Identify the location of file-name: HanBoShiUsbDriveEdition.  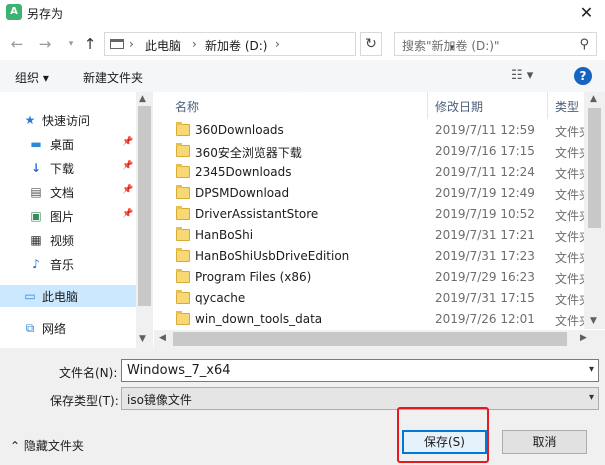
(272, 256).